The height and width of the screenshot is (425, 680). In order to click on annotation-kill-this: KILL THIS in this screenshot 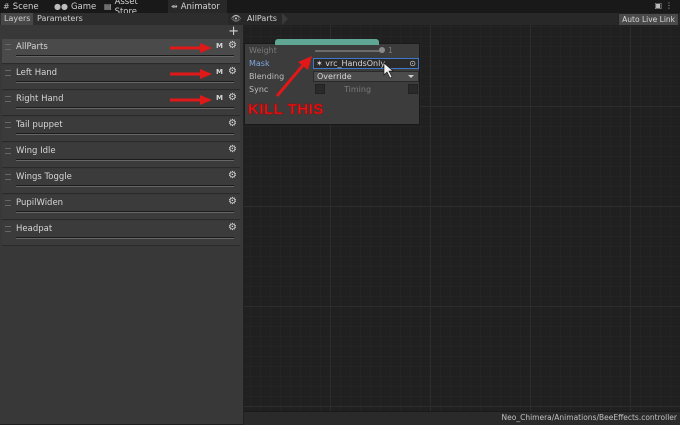, I will do `click(286, 110)`.